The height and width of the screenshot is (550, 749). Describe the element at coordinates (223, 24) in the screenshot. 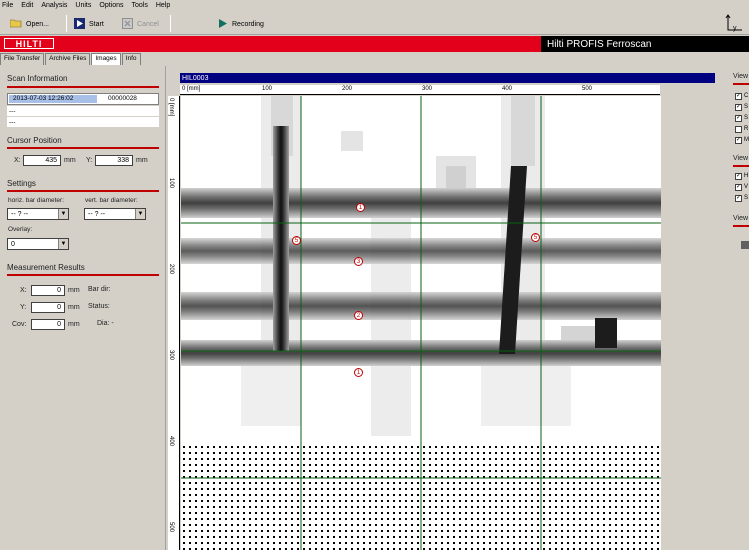

I see `play-icon` at that location.